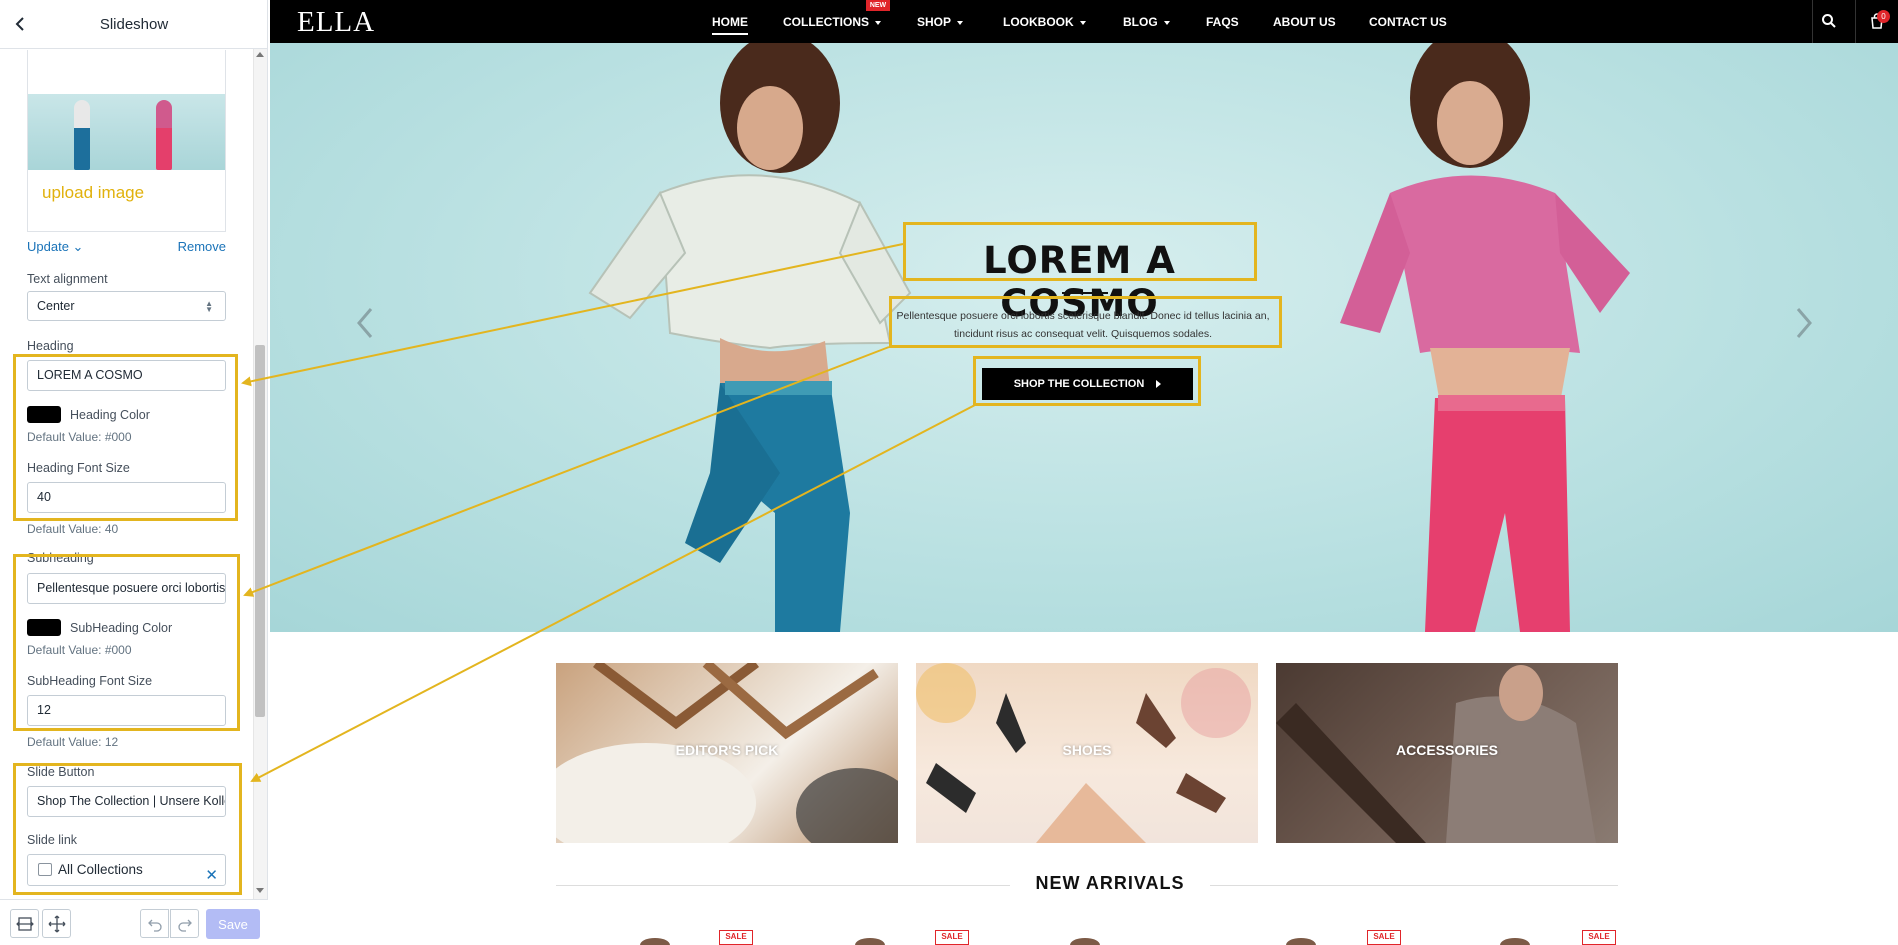  What do you see at coordinates (209, 306) in the screenshot?
I see `select-arrows-icon: ▲ ▼` at bounding box center [209, 306].